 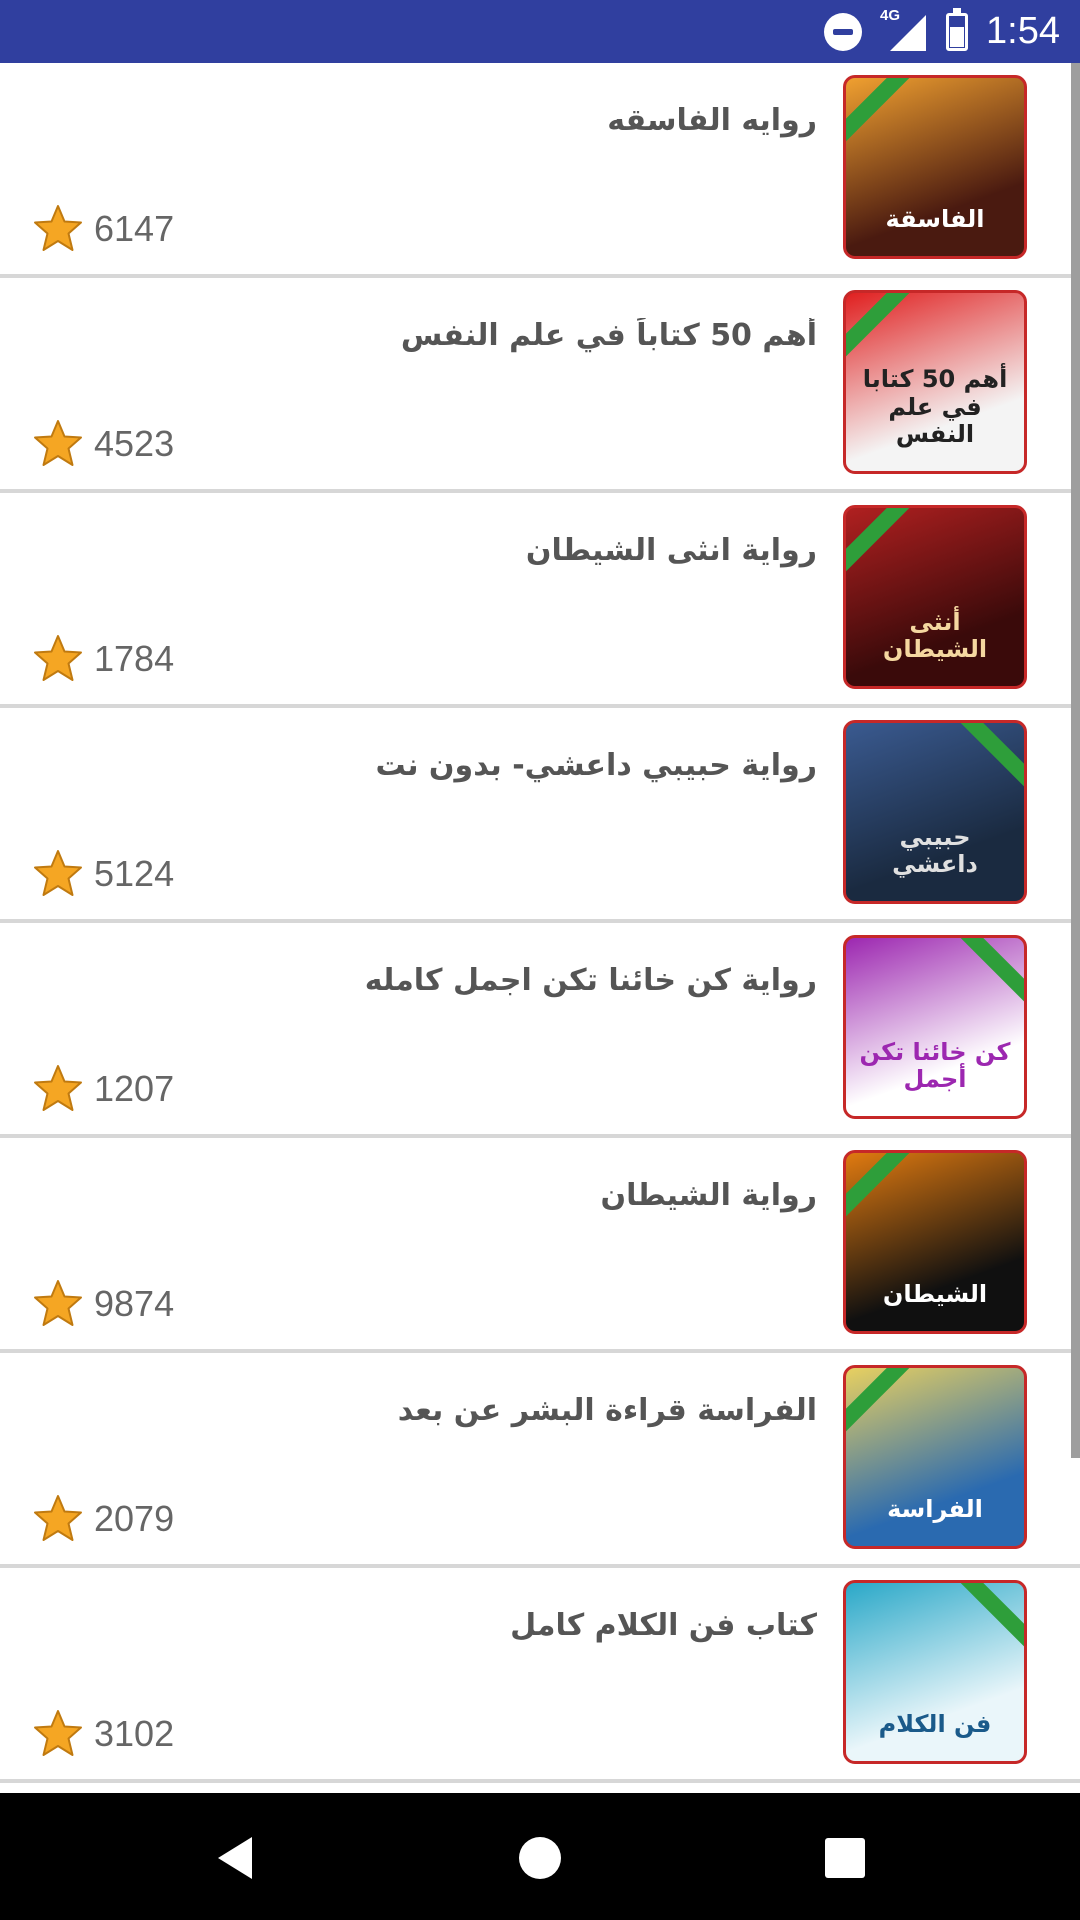 I want to click on rating-count: 6147, so click(x=134, y=228).